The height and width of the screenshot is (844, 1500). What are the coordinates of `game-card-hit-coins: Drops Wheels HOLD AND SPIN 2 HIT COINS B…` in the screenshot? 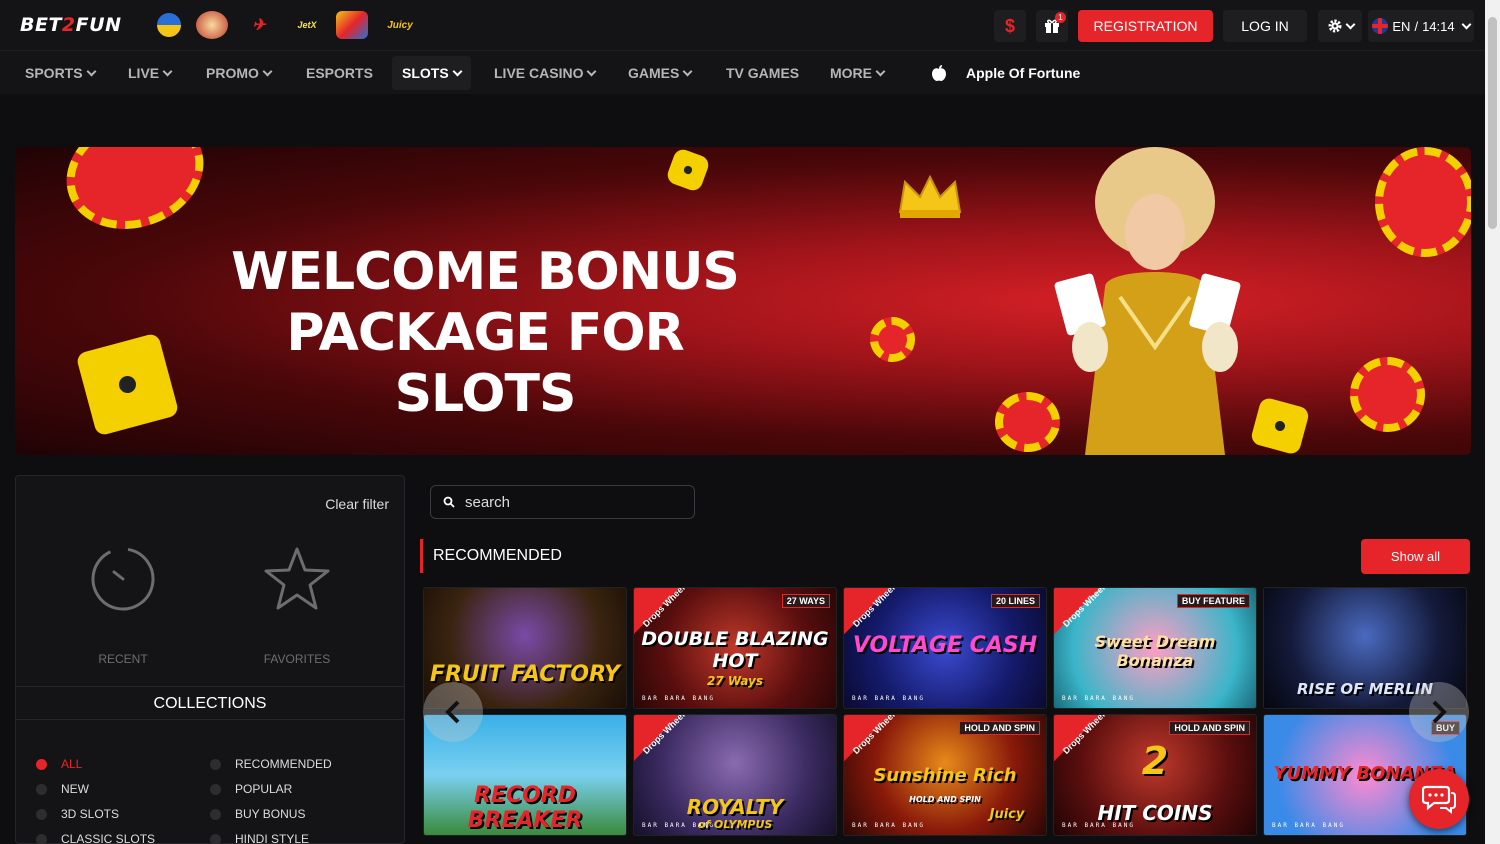 It's located at (1155, 775).